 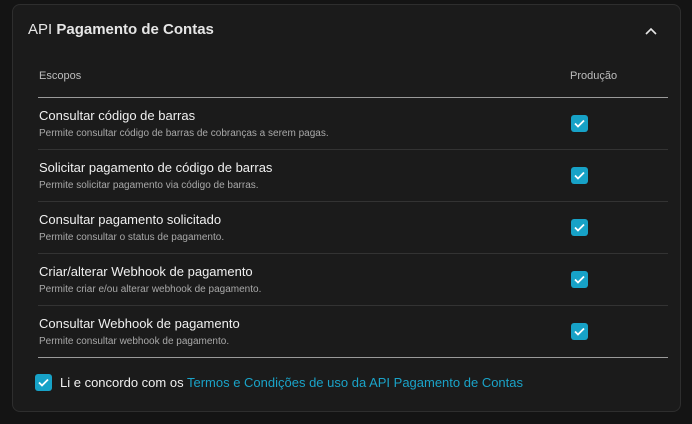 What do you see at coordinates (130, 219) in the screenshot?
I see `scope-name: Consultar pagamento solicitado` at bounding box center [130, 219].